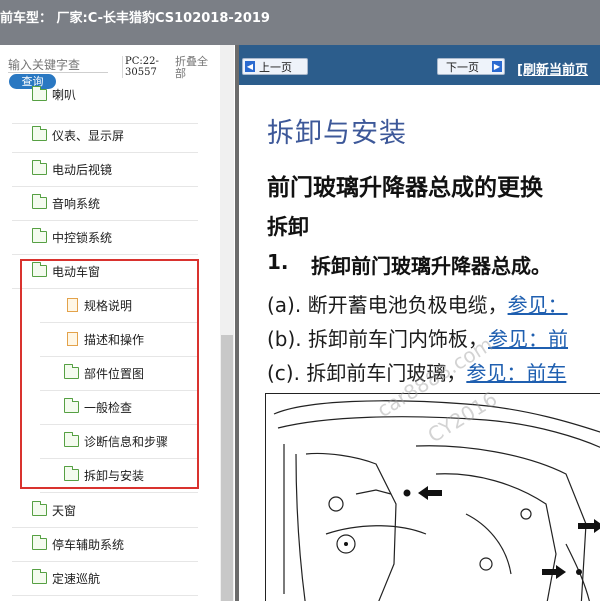 The height and width of the screenshot is (601, 600). I want to click on tree-item-label: 天窗, so click(64, 511).